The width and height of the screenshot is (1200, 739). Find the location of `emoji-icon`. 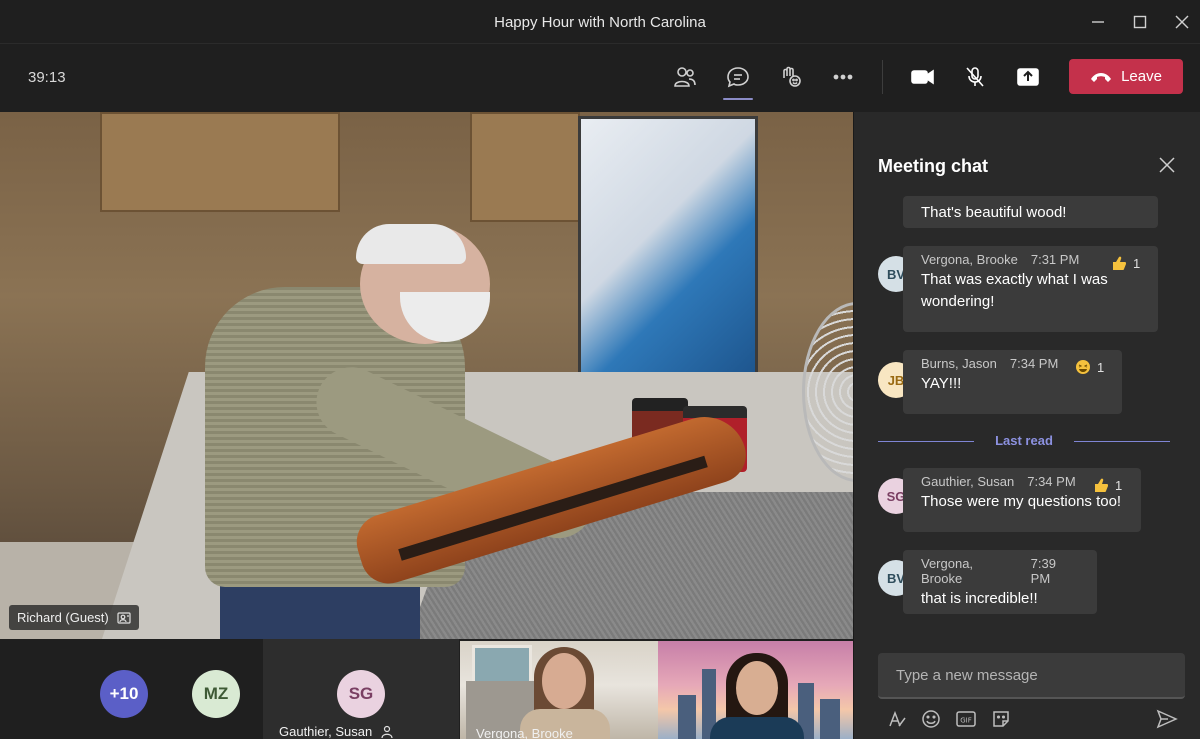

emoji-icon is located at coordinates (931, 719).